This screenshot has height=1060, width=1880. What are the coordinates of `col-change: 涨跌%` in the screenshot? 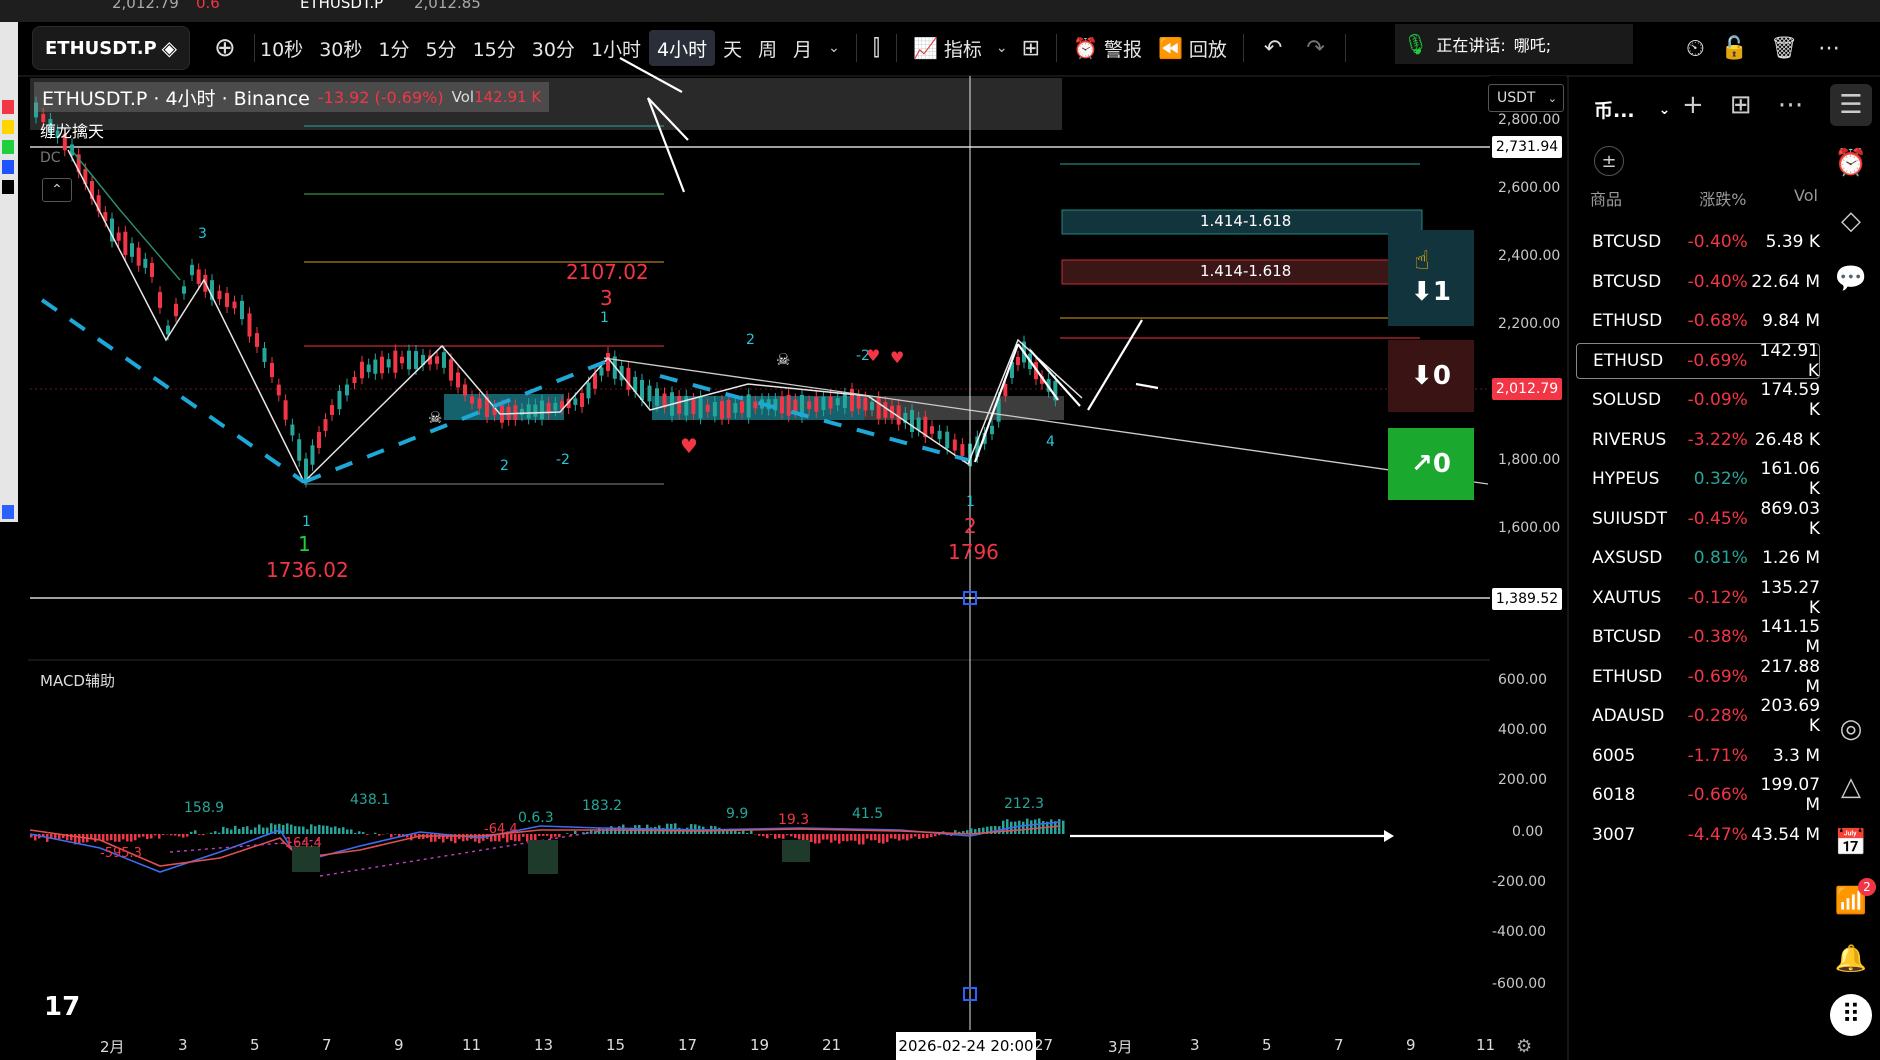 It's located at (1710, 198).